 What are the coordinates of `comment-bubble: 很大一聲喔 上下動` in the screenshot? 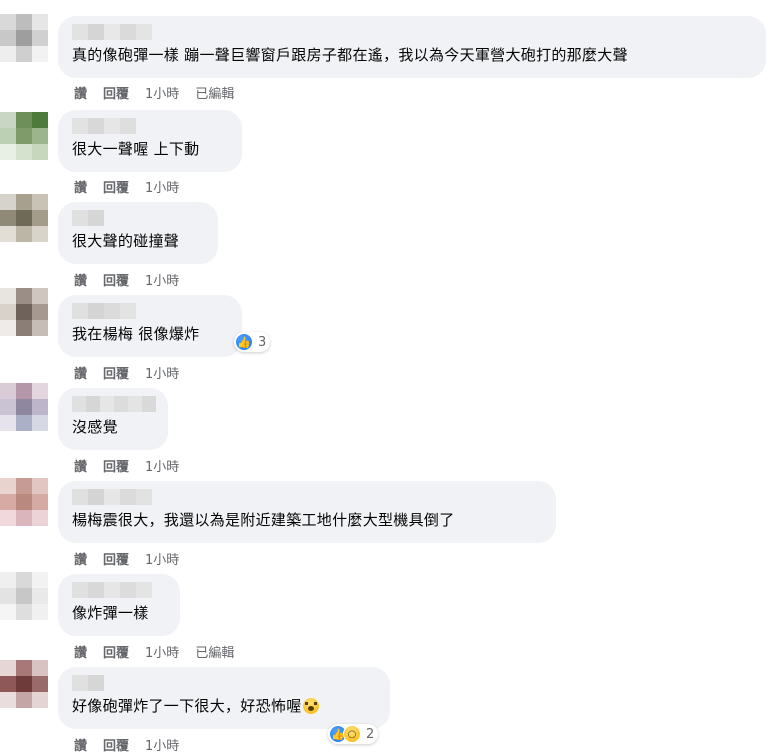 It's located at (150, 141).